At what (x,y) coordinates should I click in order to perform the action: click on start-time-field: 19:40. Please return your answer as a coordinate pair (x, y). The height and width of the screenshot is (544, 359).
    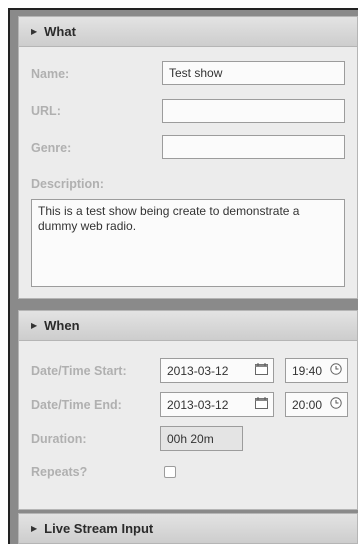
    Looking at the image, I should click on (316, 370).